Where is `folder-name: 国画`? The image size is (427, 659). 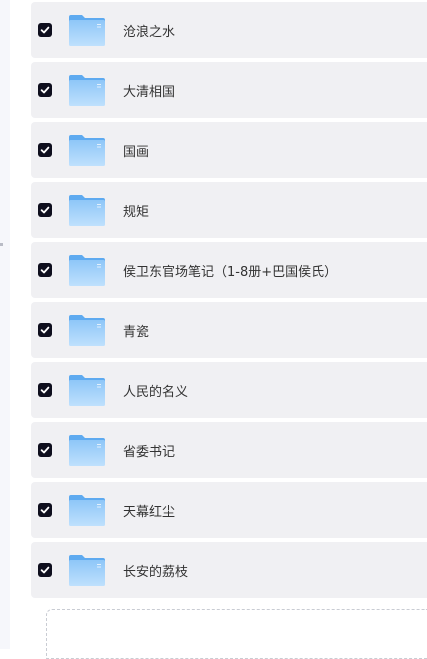 folder-name: 国画 is located at coordinates (136, 150).